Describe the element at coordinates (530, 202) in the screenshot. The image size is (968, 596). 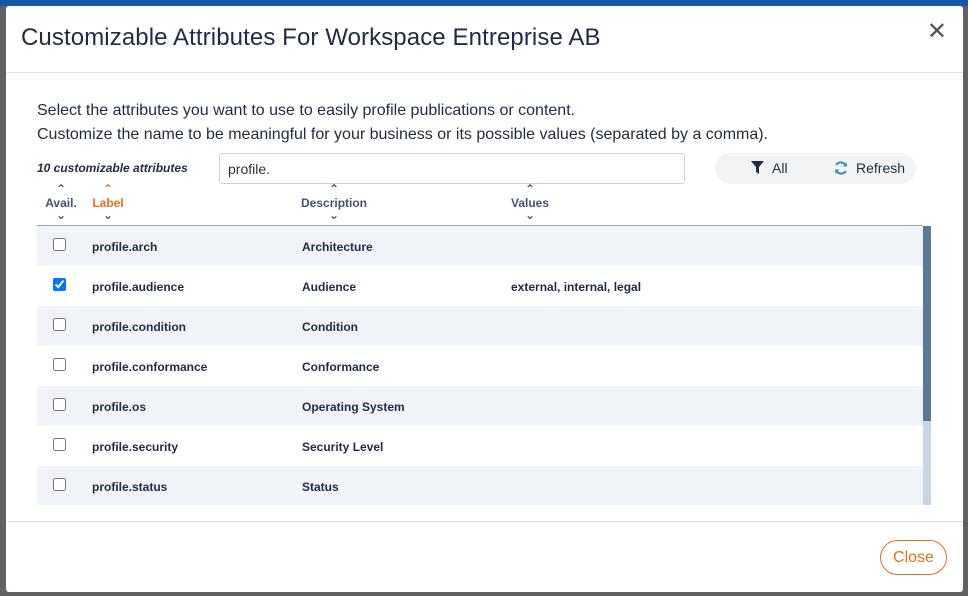
I see `column-header-values: ⌃ Values ⌄` at that location.